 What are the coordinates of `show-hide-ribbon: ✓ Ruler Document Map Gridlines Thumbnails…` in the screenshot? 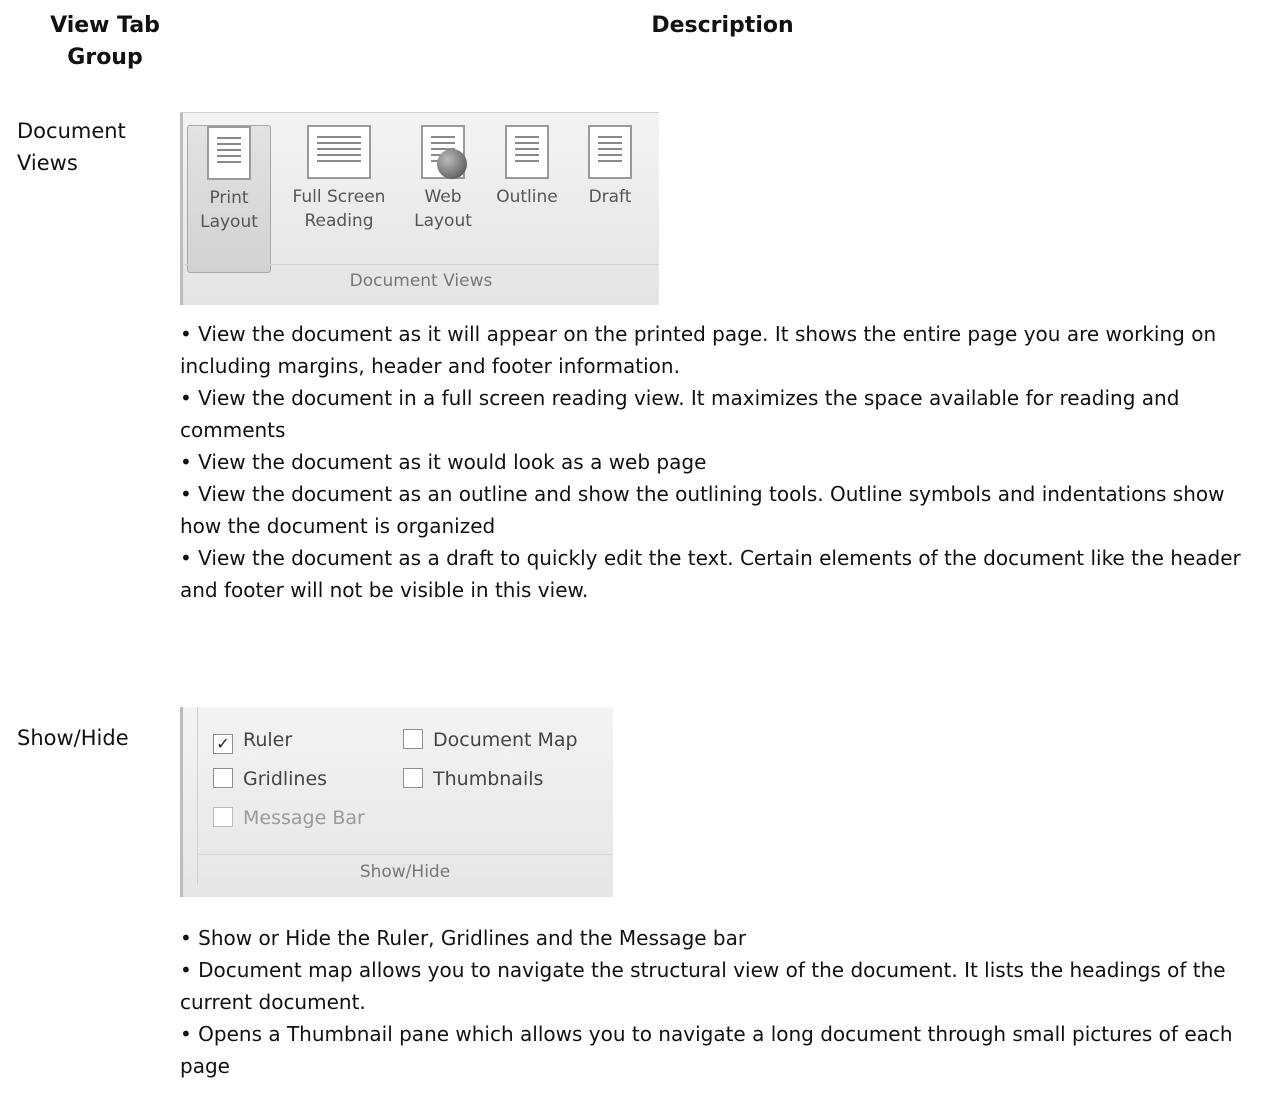 It's located at (396, 802).